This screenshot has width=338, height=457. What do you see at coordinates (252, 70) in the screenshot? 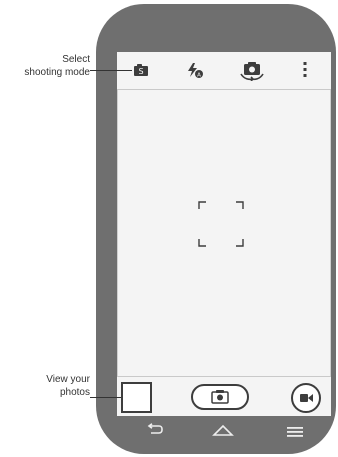
I see `switch-camera-icon` at bounding box center [252, 70].